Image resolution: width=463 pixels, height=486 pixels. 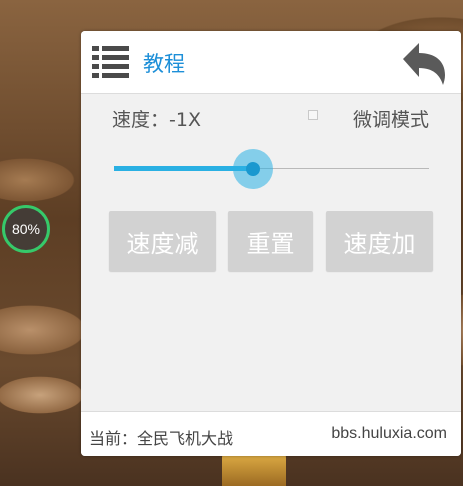 I want to click on speed-decrease-button: 速度减, so click(x=162, y=241).